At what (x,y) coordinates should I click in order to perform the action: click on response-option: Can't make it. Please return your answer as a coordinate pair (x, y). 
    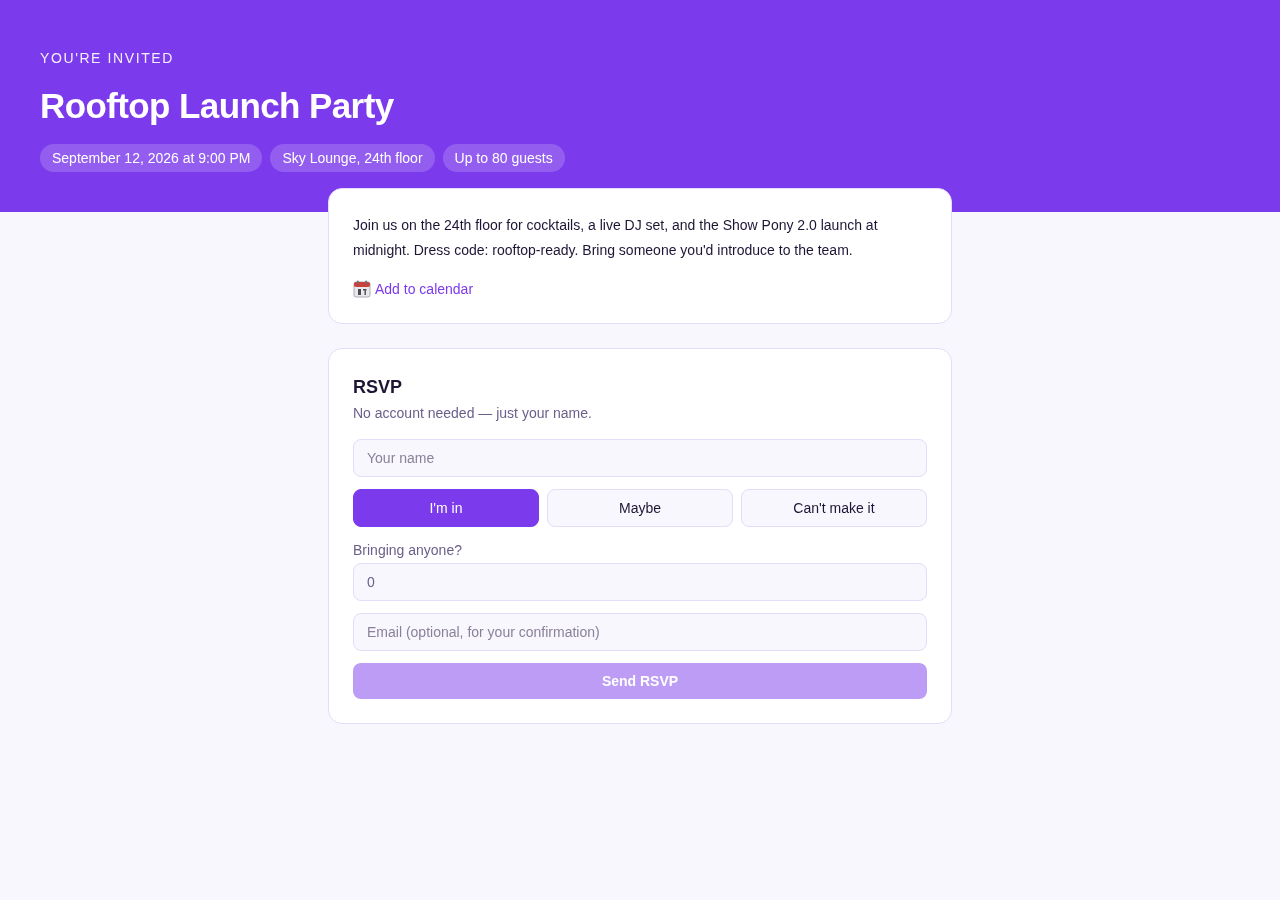
    Looking at the image, I should click on (834, 508).